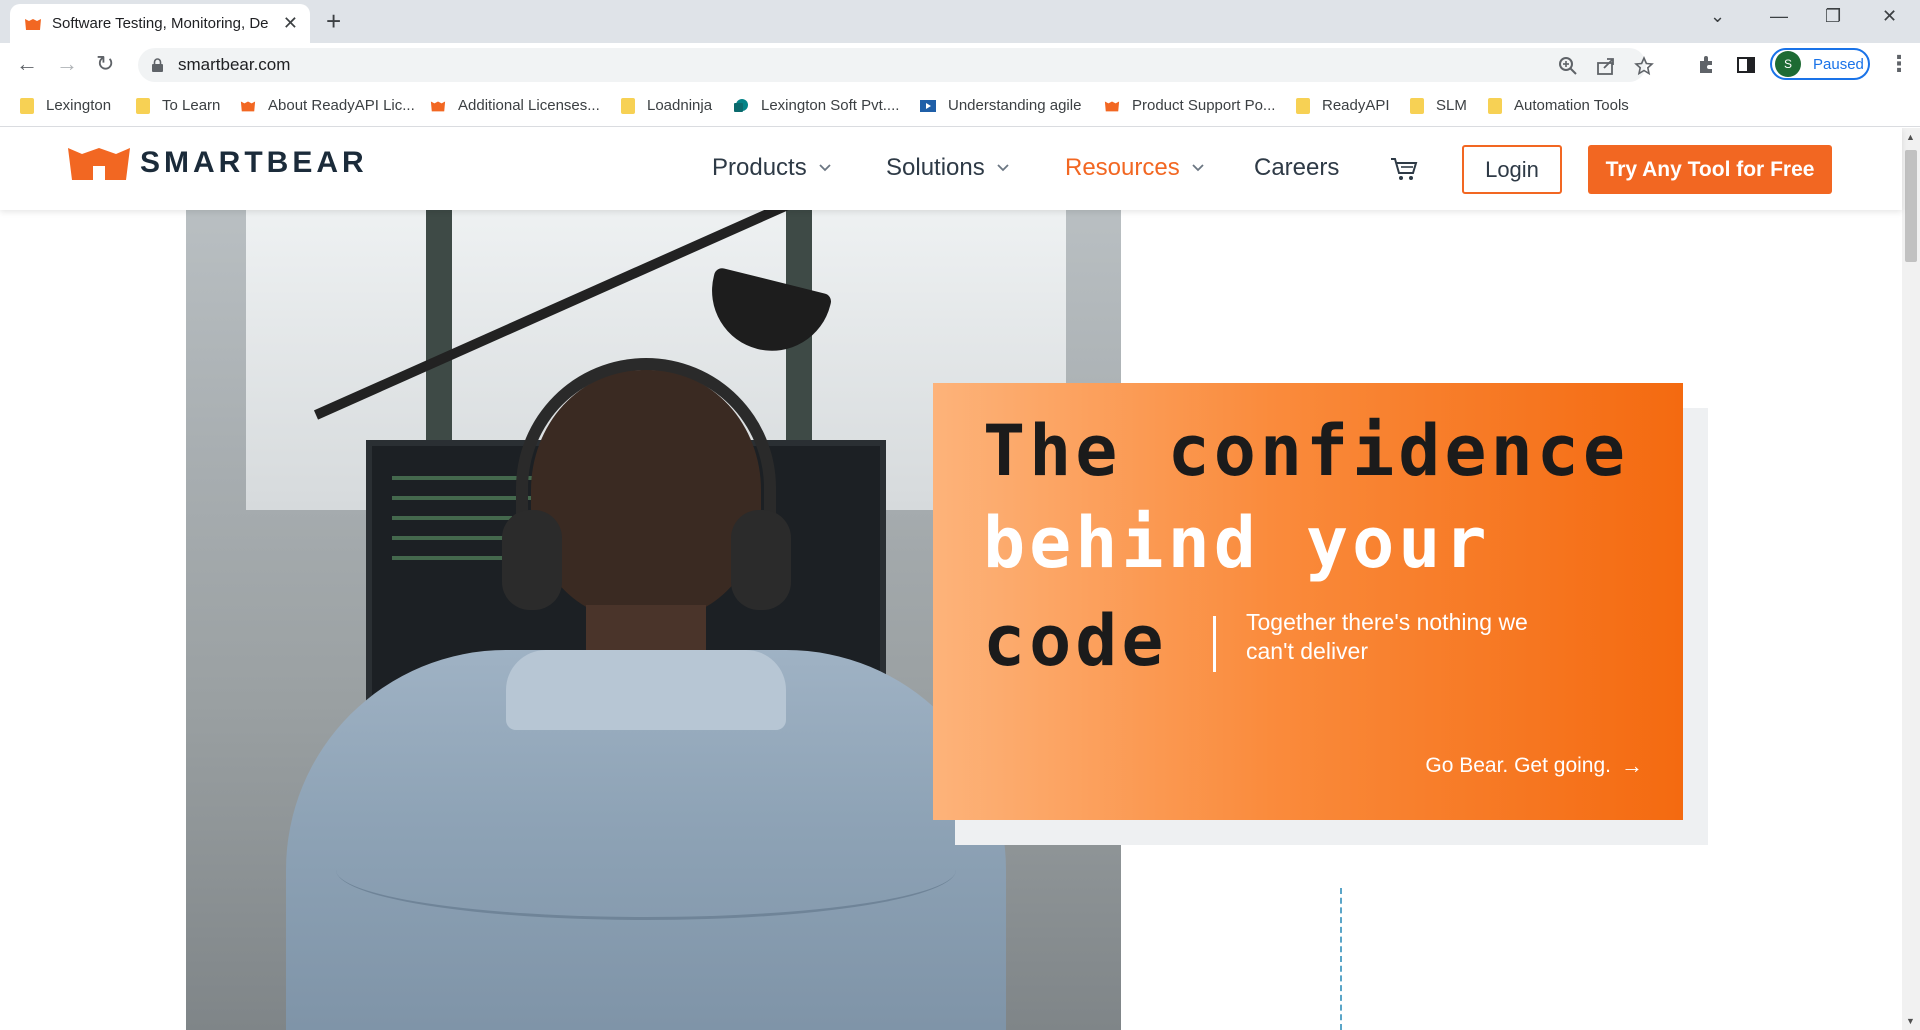 The width and height of the screenshot is (1920, 1030). I want to click on restore-icon: ❐, so click(1833, 16).